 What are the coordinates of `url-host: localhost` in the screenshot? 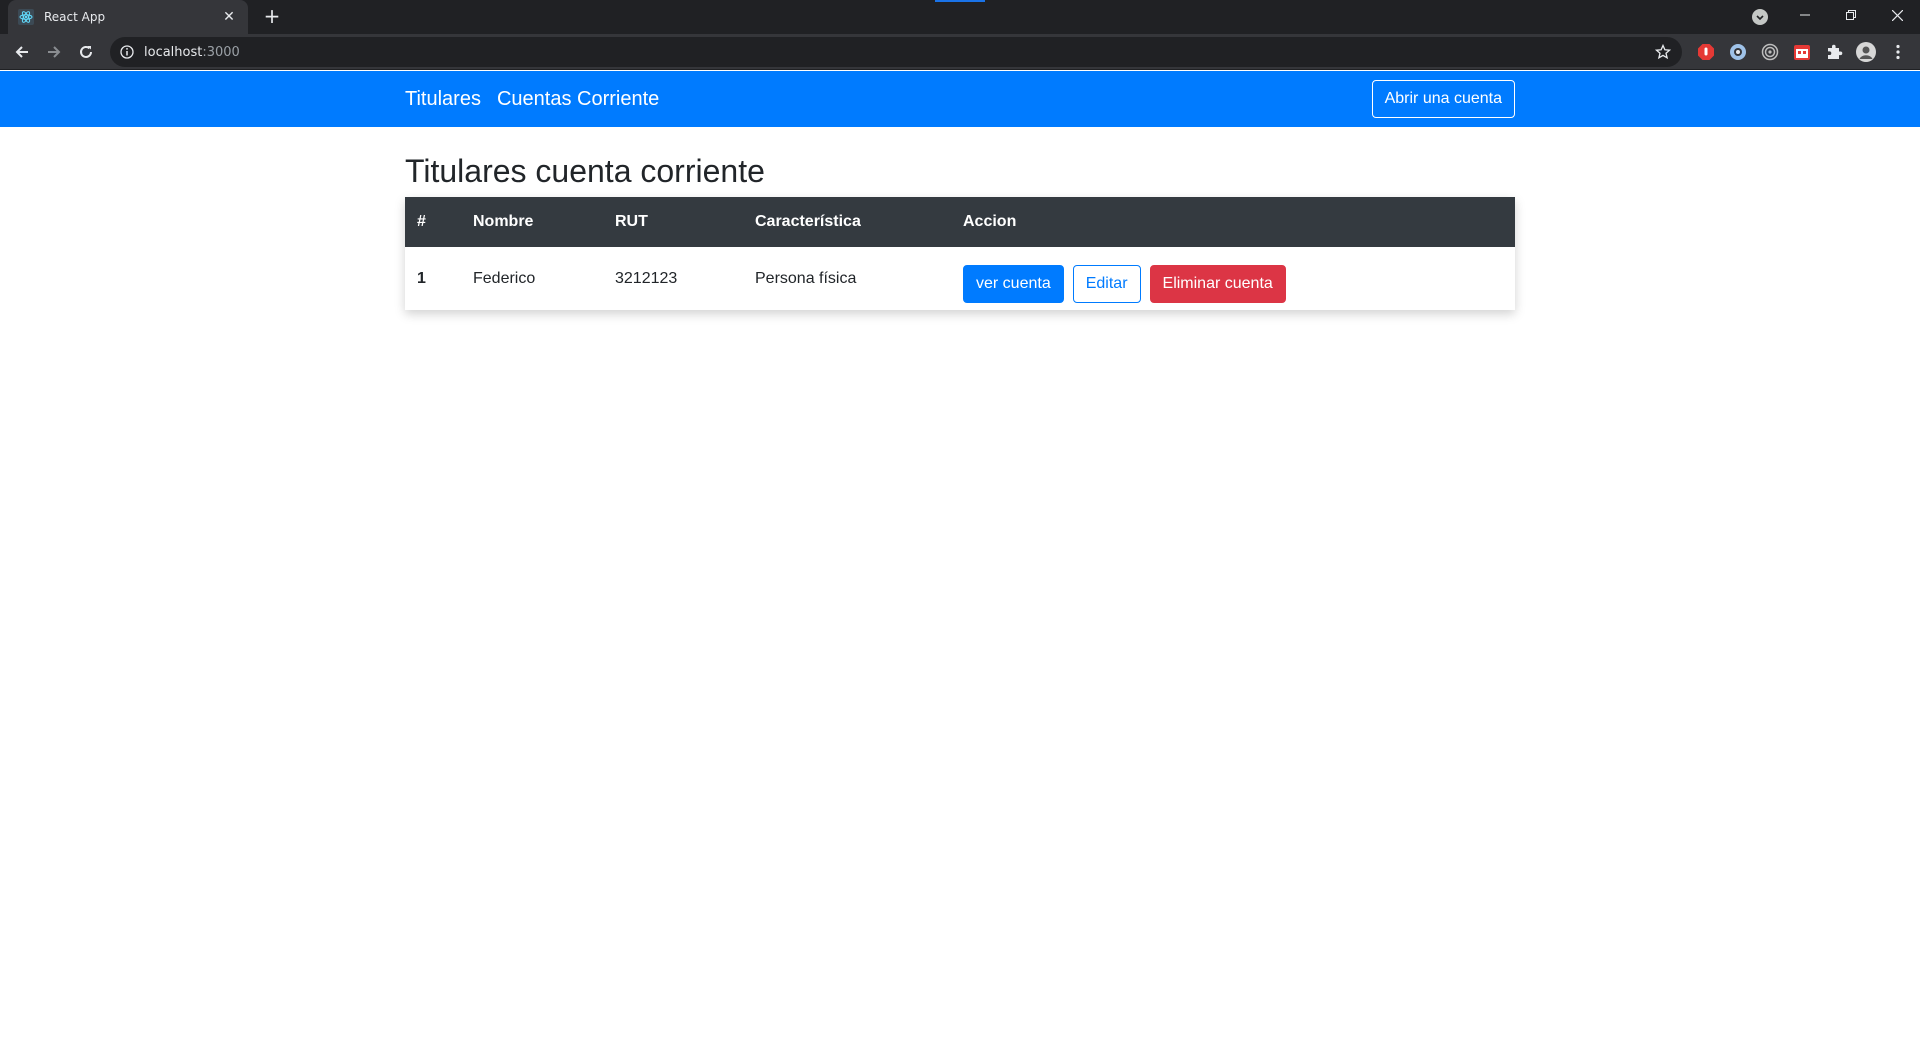 It's located at (173, 52).